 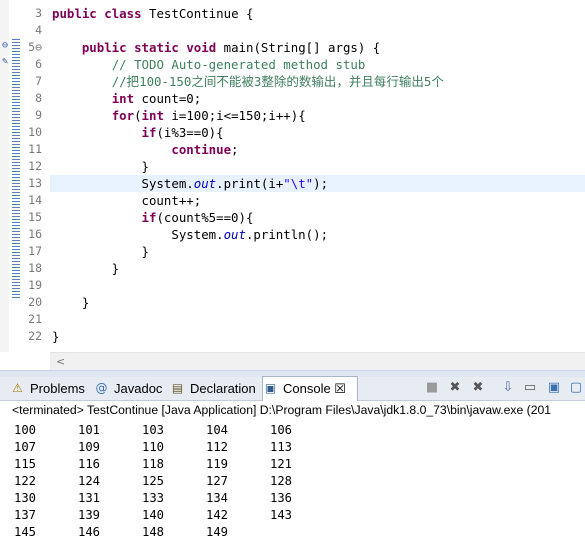 I want to click on horizontal-scrollbar: <, so click(x=317, y=361).